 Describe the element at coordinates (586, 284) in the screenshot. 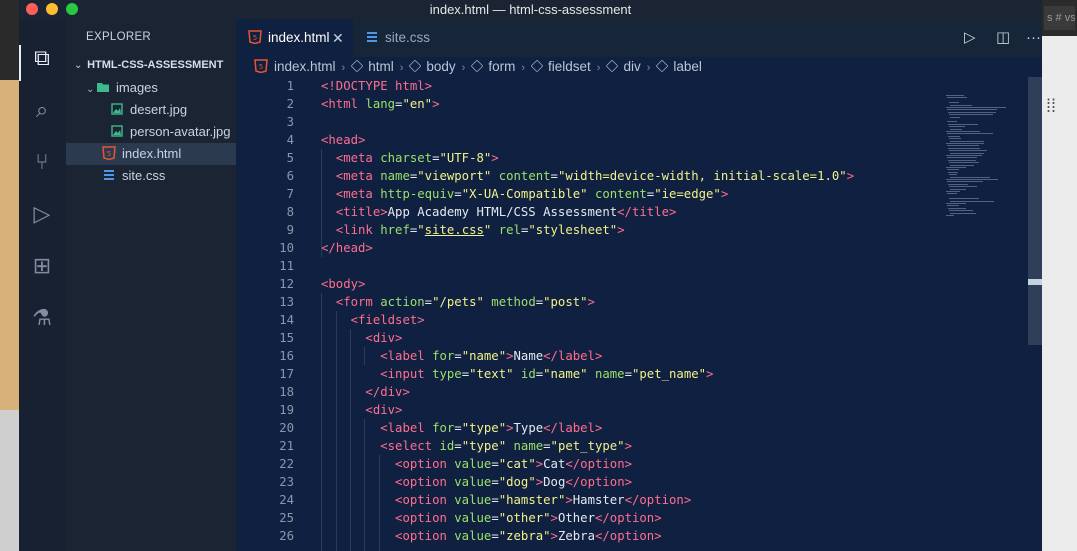

I see `code-line: 12 <body>` at that location.